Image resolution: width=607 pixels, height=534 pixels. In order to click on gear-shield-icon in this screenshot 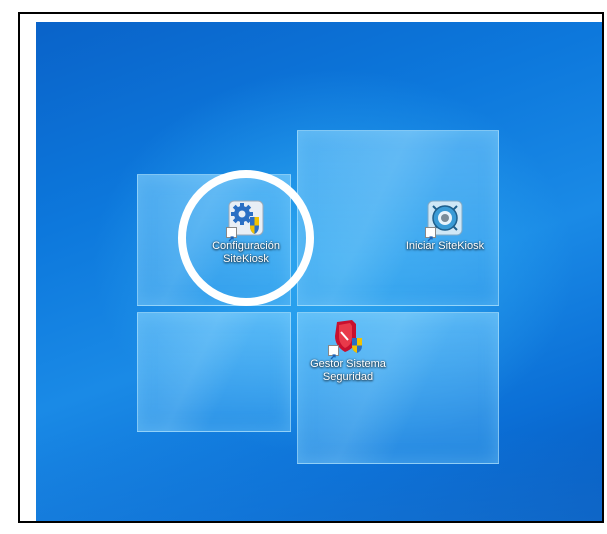, I will do `click(245, 221)`.